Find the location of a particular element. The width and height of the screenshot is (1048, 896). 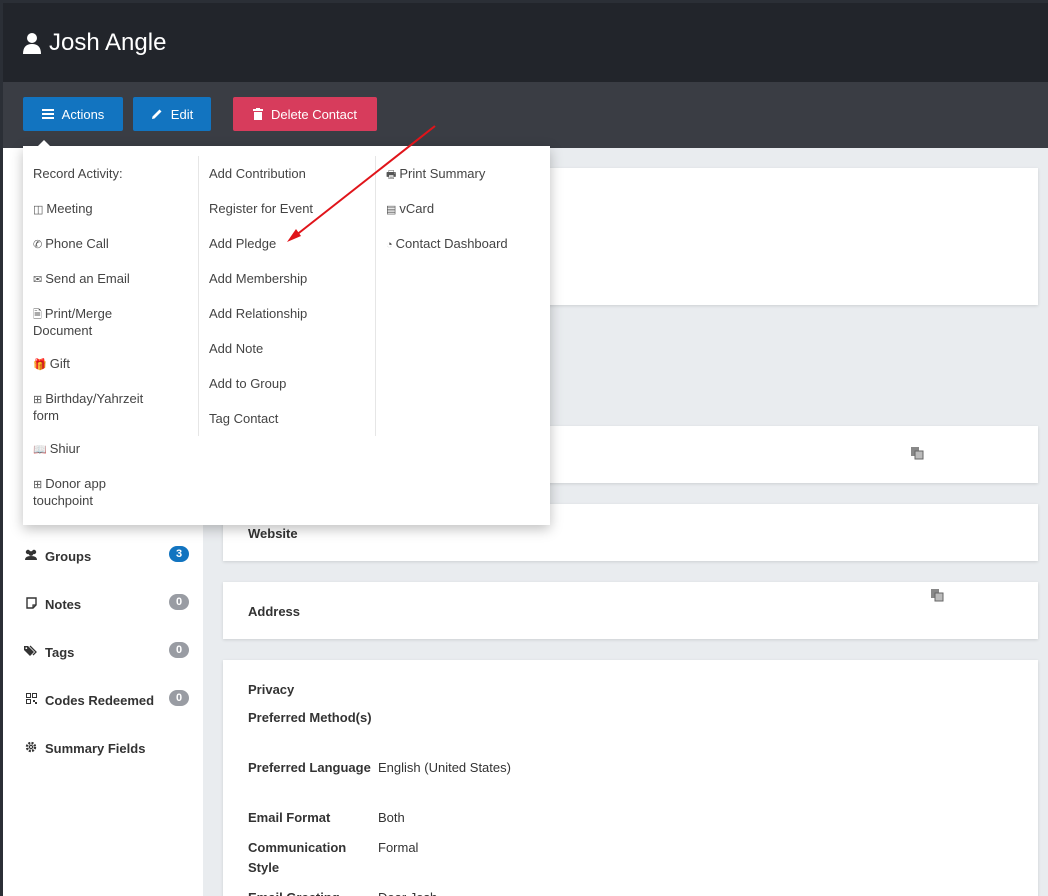

menu-item-add-membership: Add Membership is located at coordinates (258, 278).